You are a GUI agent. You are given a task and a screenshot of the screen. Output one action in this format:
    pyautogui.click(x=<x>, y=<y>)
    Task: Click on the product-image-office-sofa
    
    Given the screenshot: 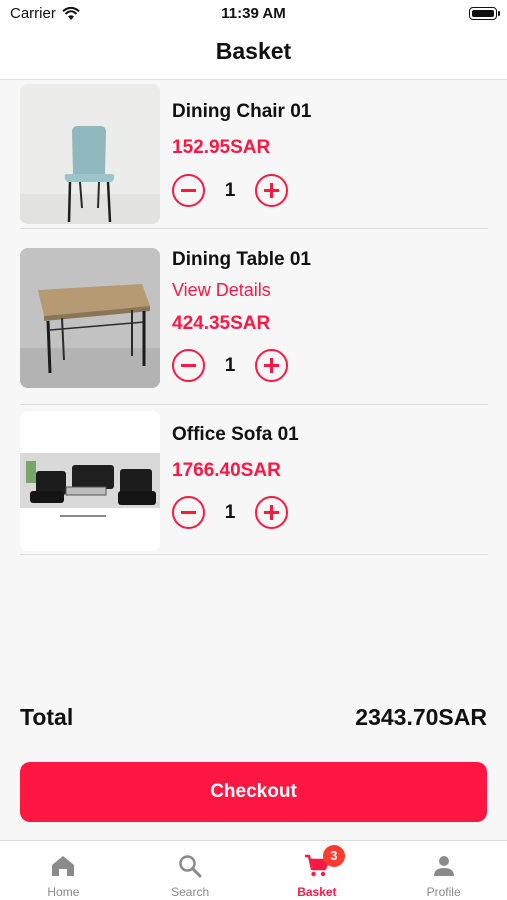 What is the action you would take?
    pyautogui.click(x=90, y=481)
    